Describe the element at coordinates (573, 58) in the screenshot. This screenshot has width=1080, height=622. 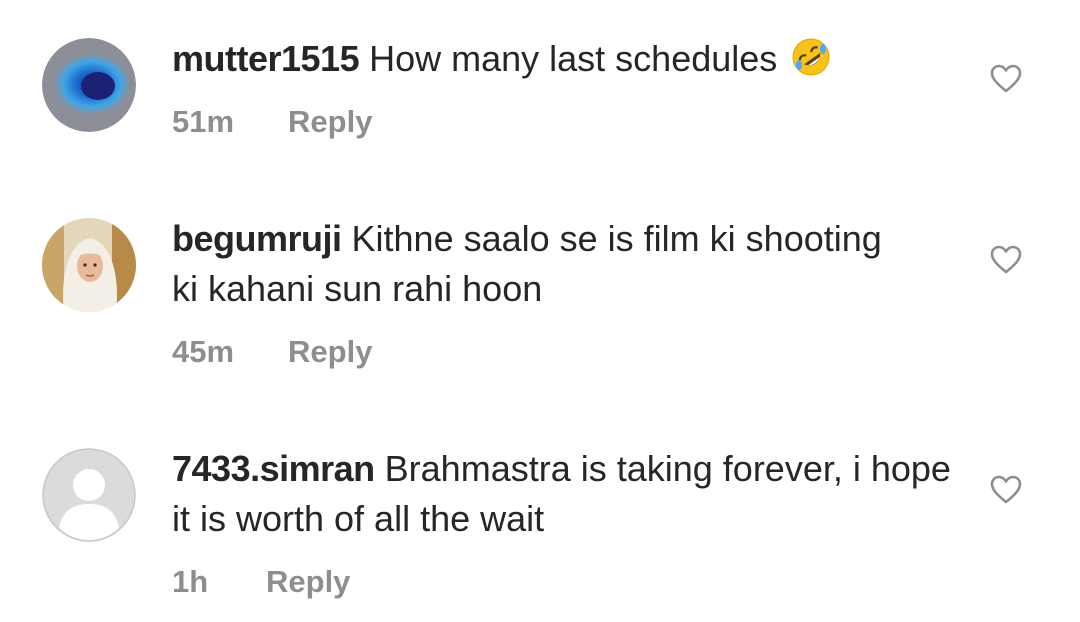
I see `comment-text: How many last schedules` at that location.